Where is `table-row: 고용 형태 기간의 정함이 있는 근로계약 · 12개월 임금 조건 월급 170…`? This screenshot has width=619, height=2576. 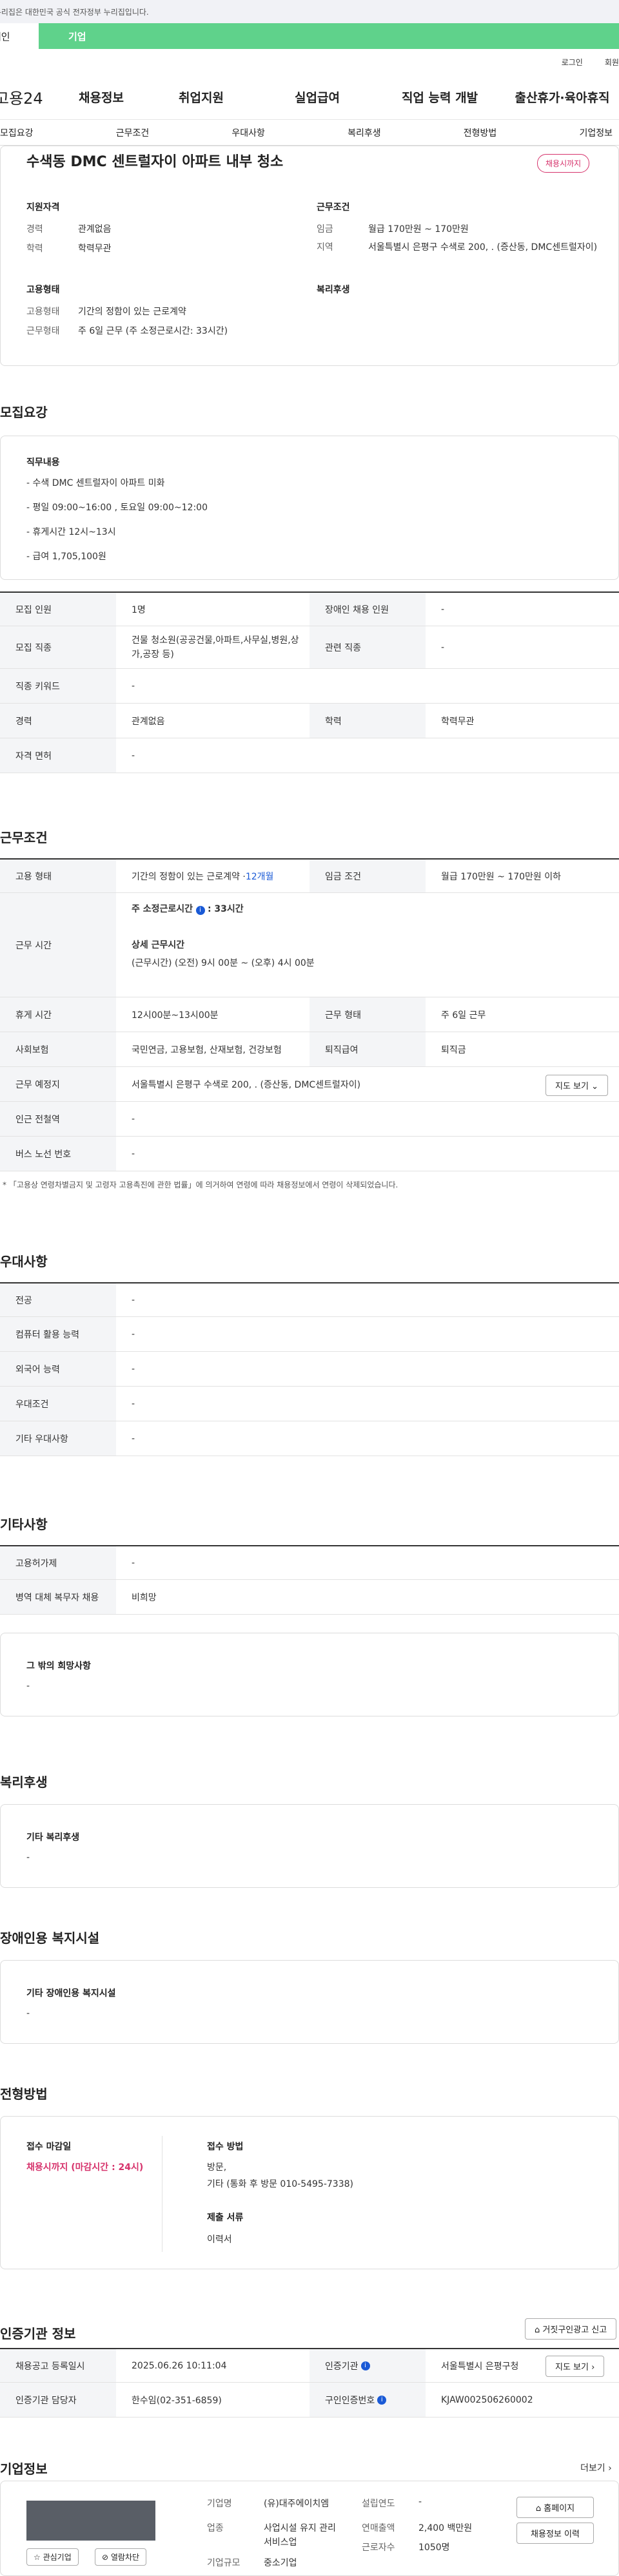
table-row: 고용 형태 기간의 정함이 있는 근로계약 · 12개월 임금 조건 월급 170… is located at coordinates (309, 876).